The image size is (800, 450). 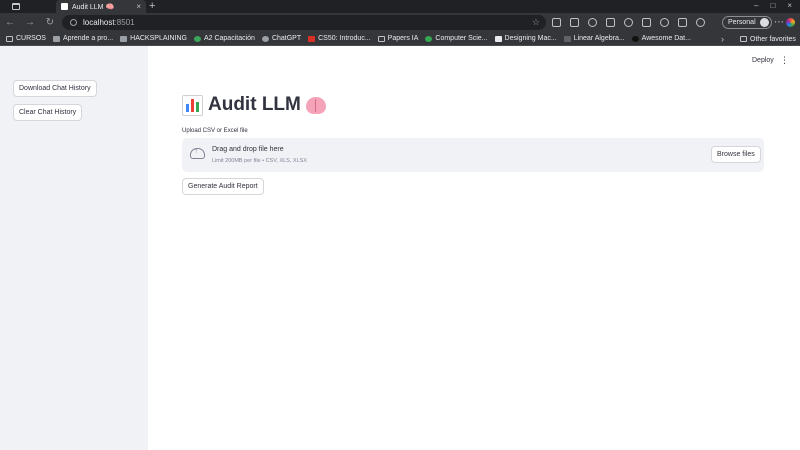 What do you see at coordinates (138, 6) in the screenshot?
I see `tab-close-icon: ×` at bounding box center [138, 6].